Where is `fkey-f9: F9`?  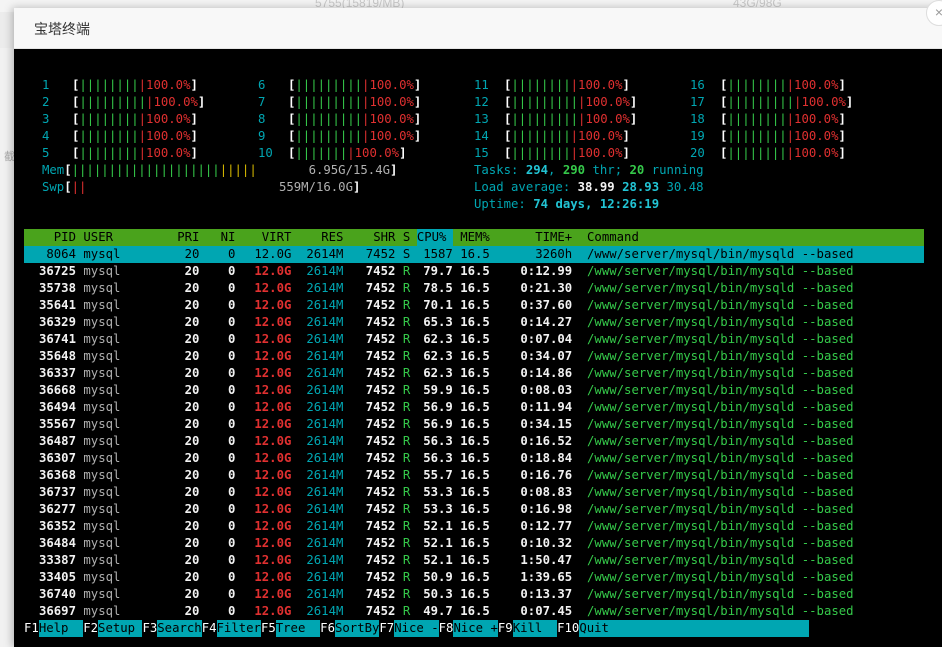
fkey-f9: F9 is located at coordinates (505, 628).